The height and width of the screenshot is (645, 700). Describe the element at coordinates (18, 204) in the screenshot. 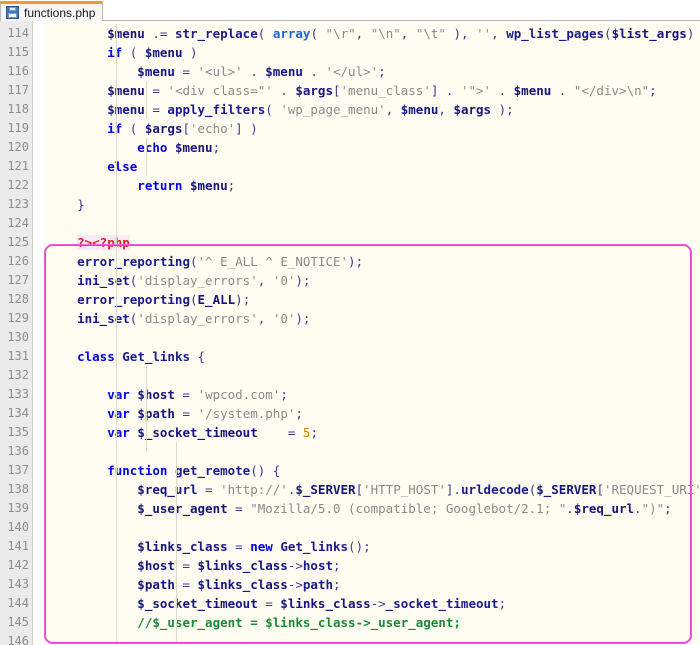

I see `line-number: 123` at that location.